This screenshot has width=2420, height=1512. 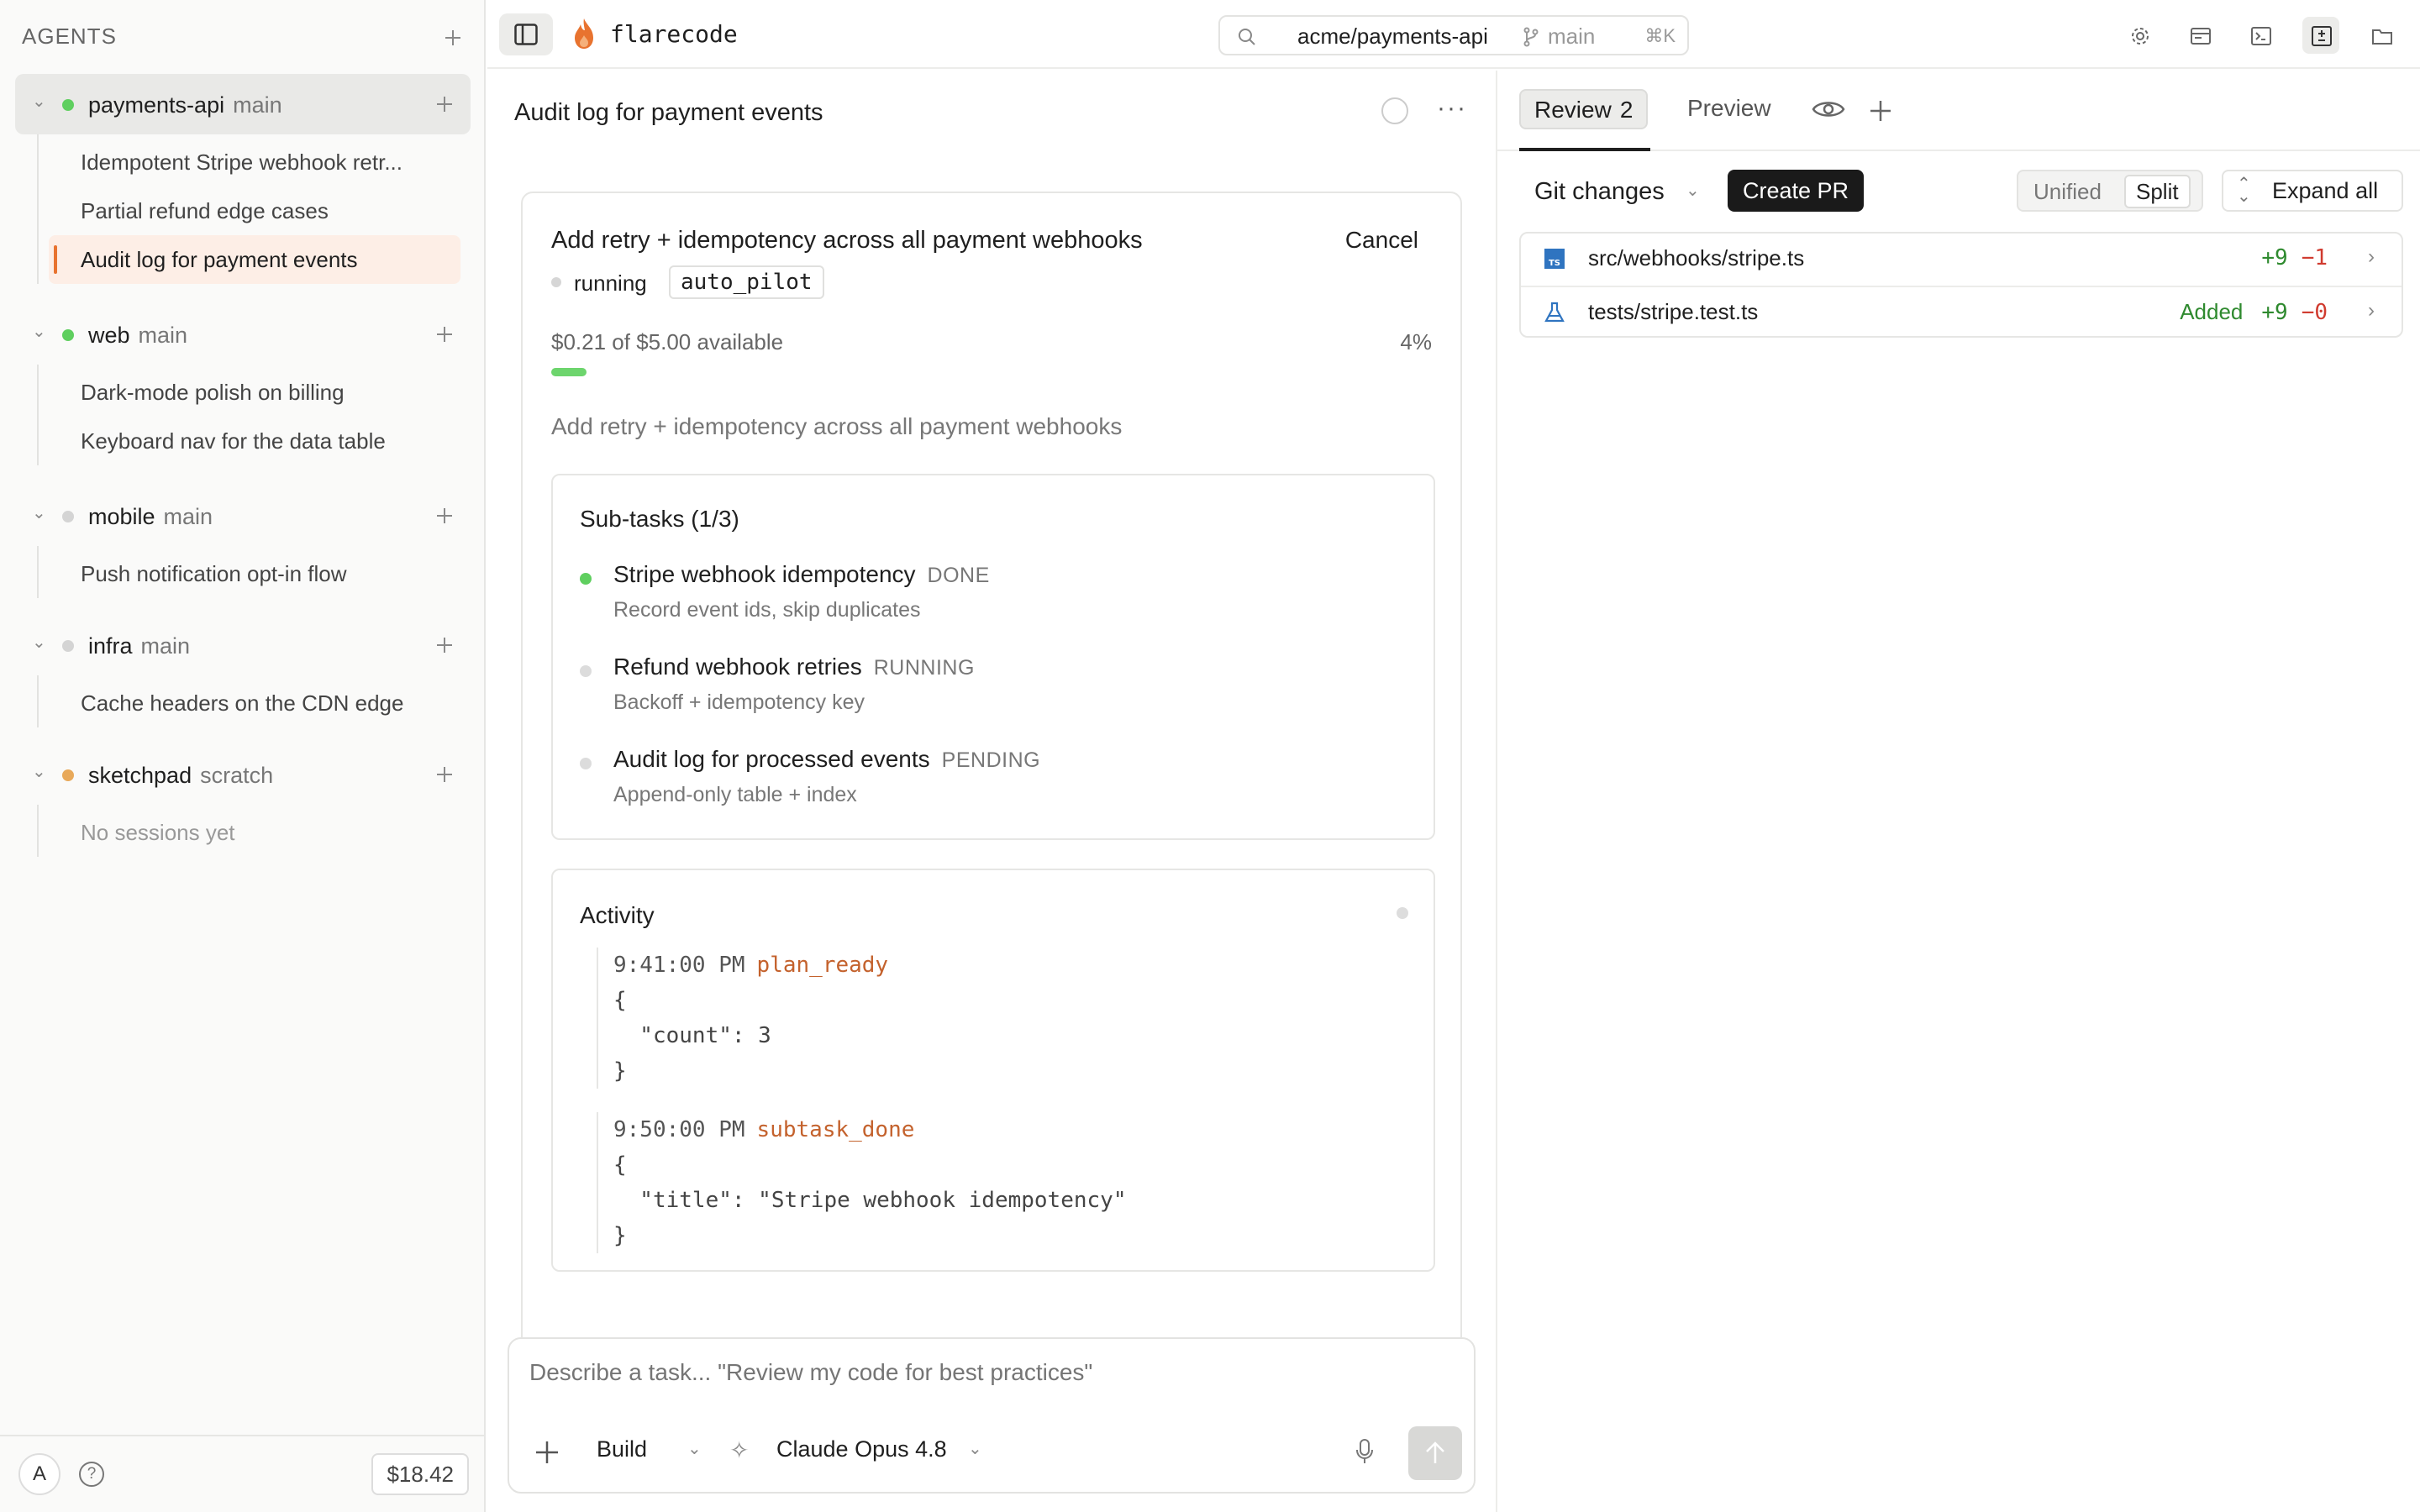 What do you see at coordinates (1674, 311) in the screenshot?
I see `file-path: tests/stripe.test.ts` at bounding box center [1674, 311].